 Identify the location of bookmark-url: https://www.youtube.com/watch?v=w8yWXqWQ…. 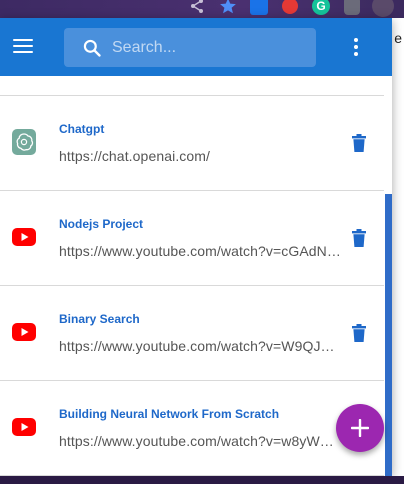
(200, 441).